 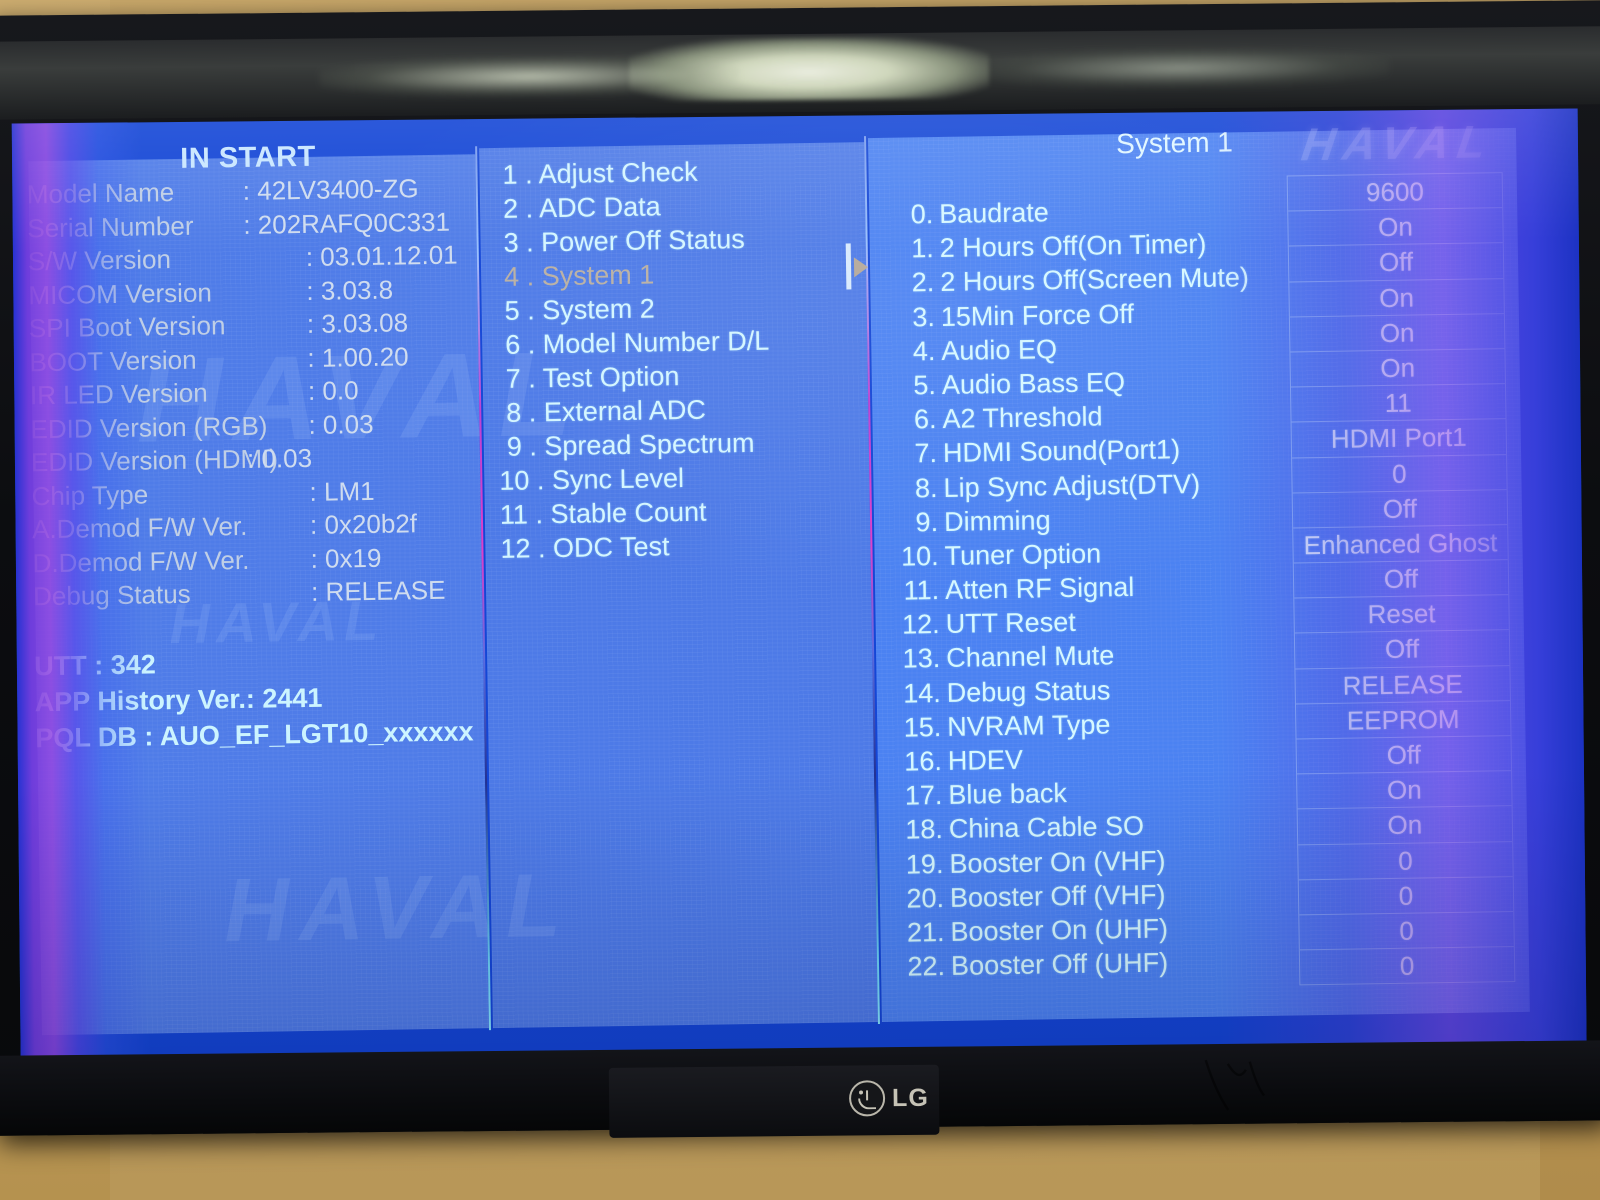 I want to click on menu-item-adjust-check: 1 . Adjust Check, so click(x=679, y=174).